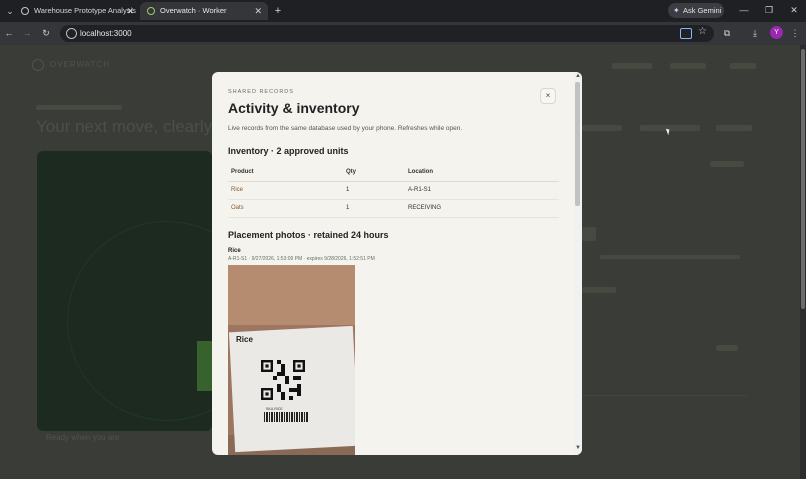 The image size is (806, 479). Describe the element at coordinates (755, 33) in the screenshot. I see `download-icon: ⤓` at that location.